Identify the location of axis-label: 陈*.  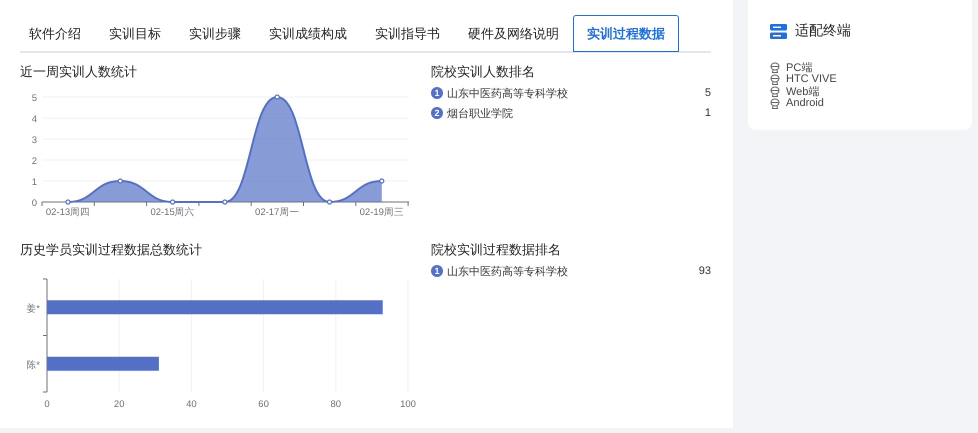
(33, 365).